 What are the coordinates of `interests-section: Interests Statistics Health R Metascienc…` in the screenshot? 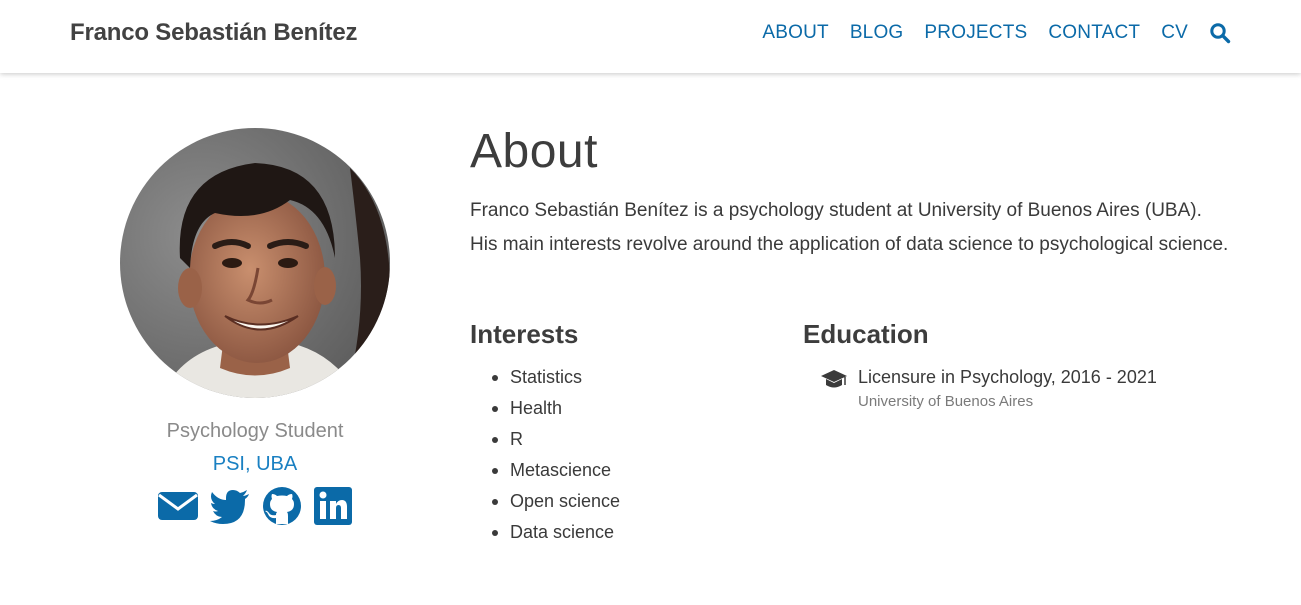 It's located at (630, 433).